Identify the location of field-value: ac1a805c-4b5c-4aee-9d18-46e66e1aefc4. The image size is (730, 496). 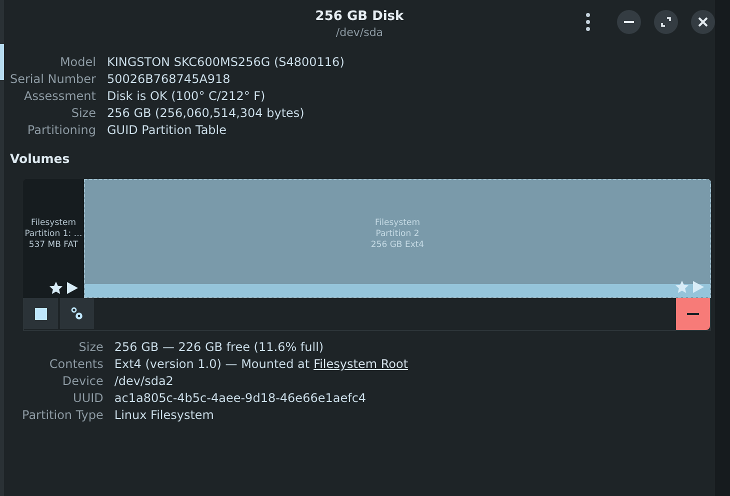
(241, 398).